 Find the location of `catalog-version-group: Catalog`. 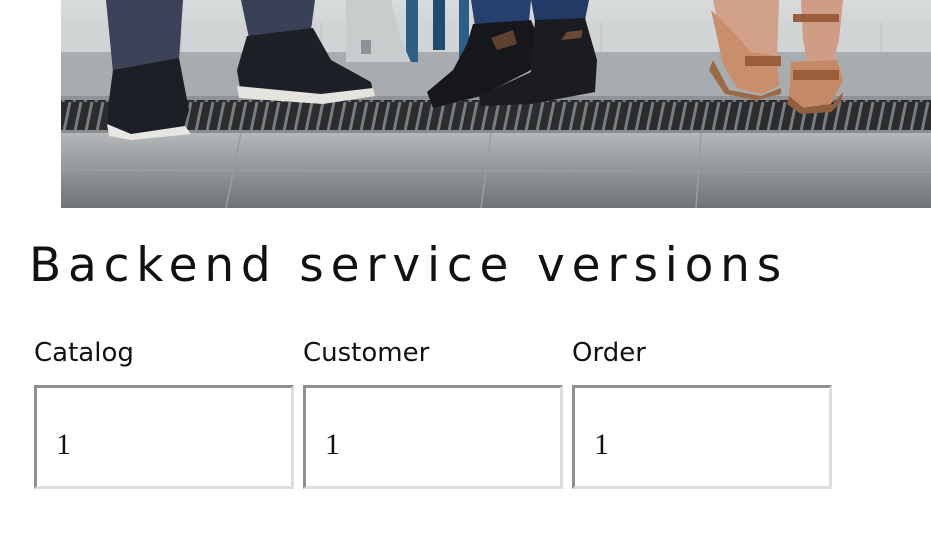

catalog-version-group: Catalog is located at coordinates (165, 412).